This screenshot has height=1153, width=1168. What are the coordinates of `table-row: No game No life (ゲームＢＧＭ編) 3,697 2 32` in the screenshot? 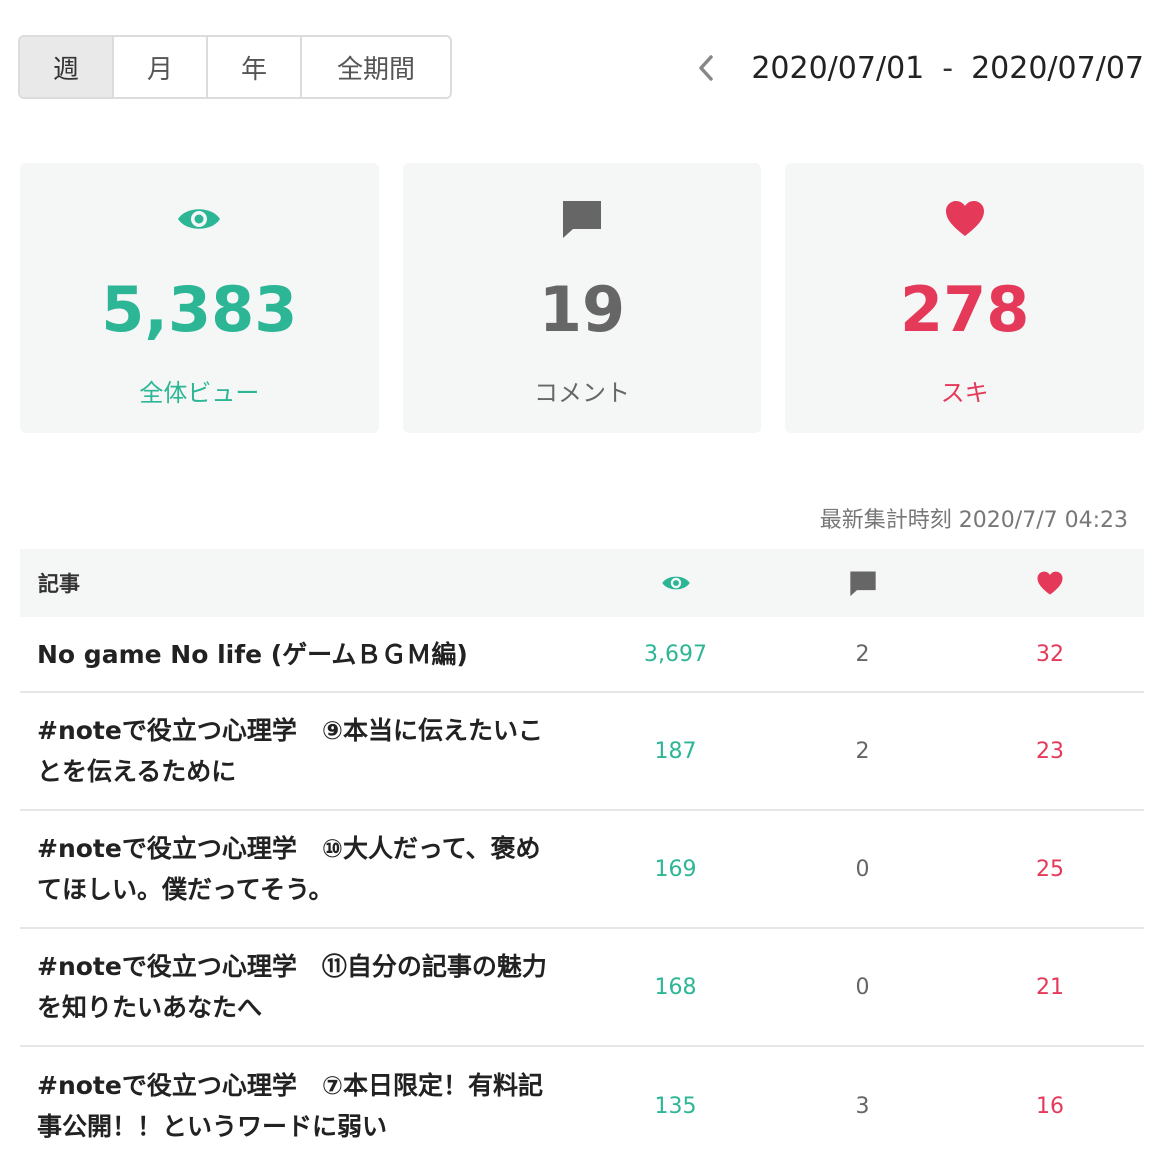 It's located at (582, 655).